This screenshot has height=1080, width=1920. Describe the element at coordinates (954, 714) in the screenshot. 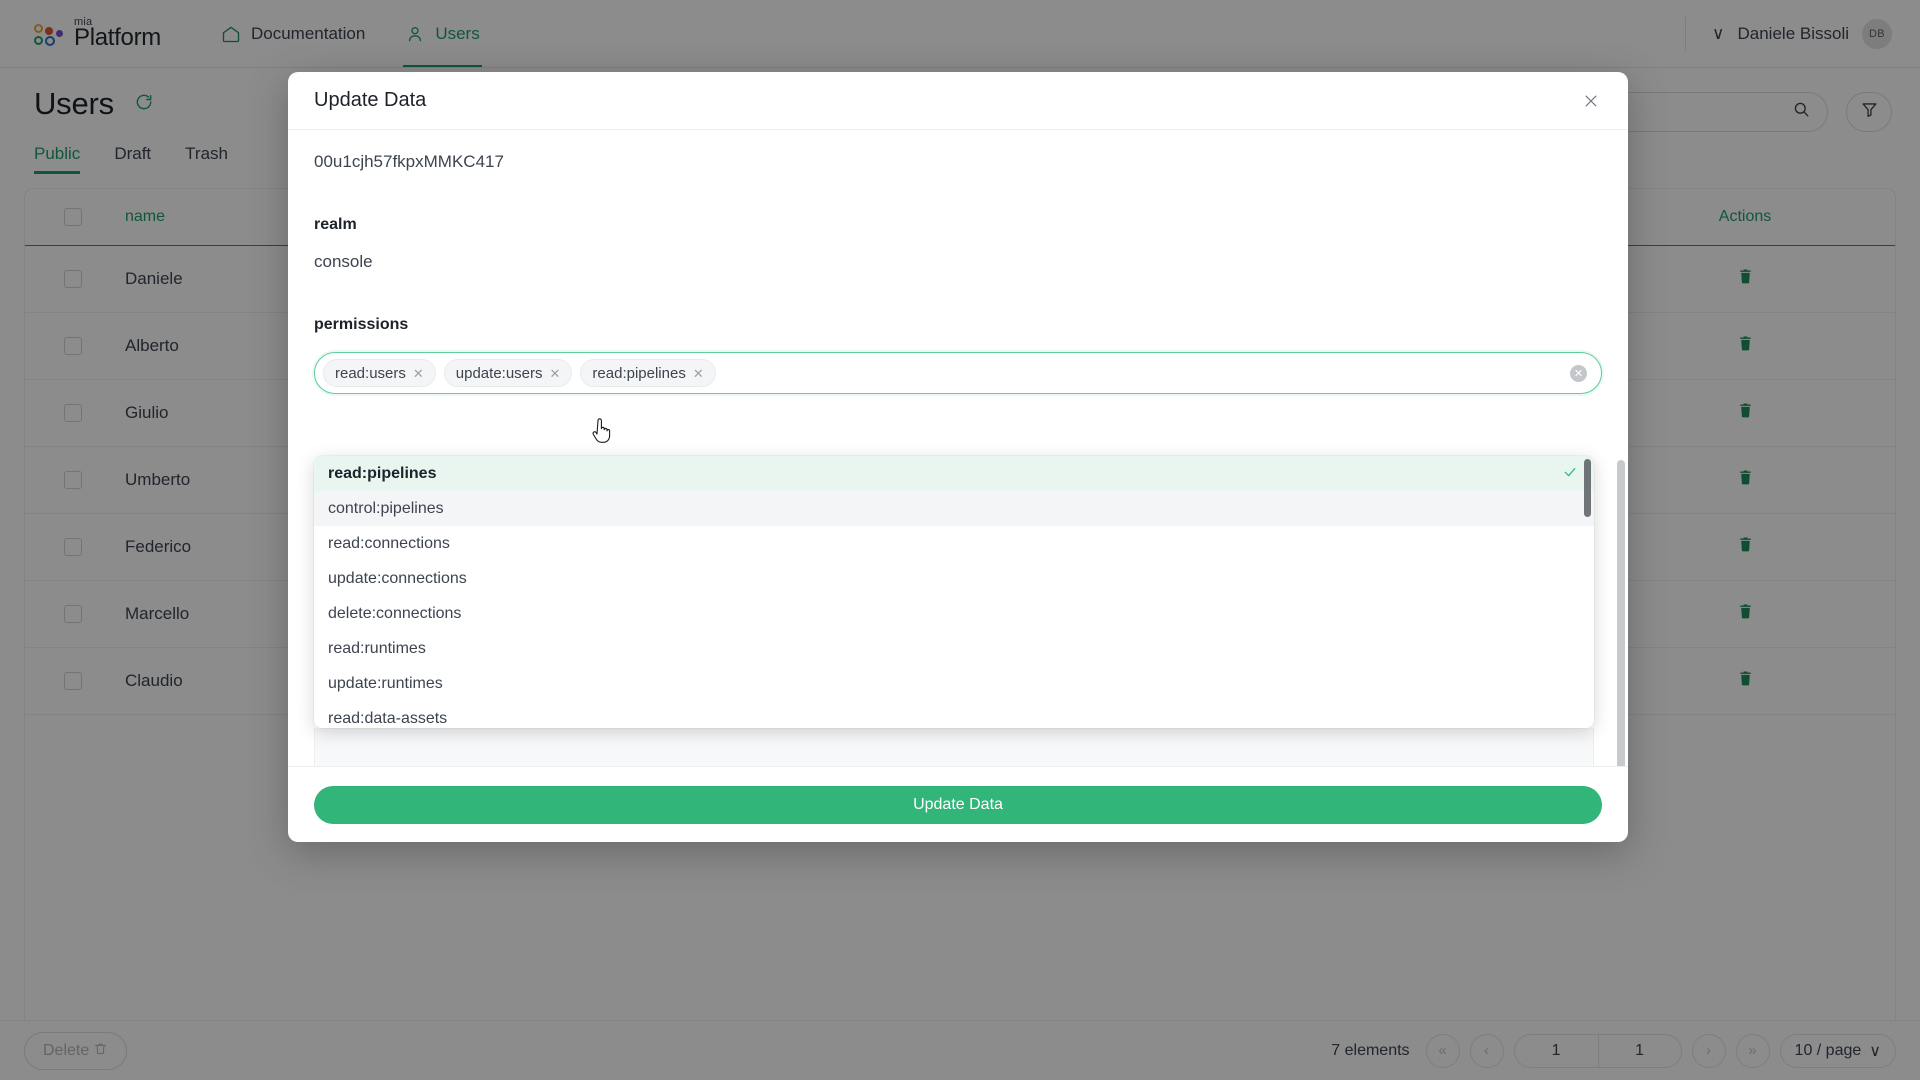

I see `dropdown-option: read:data-assets` at that location.